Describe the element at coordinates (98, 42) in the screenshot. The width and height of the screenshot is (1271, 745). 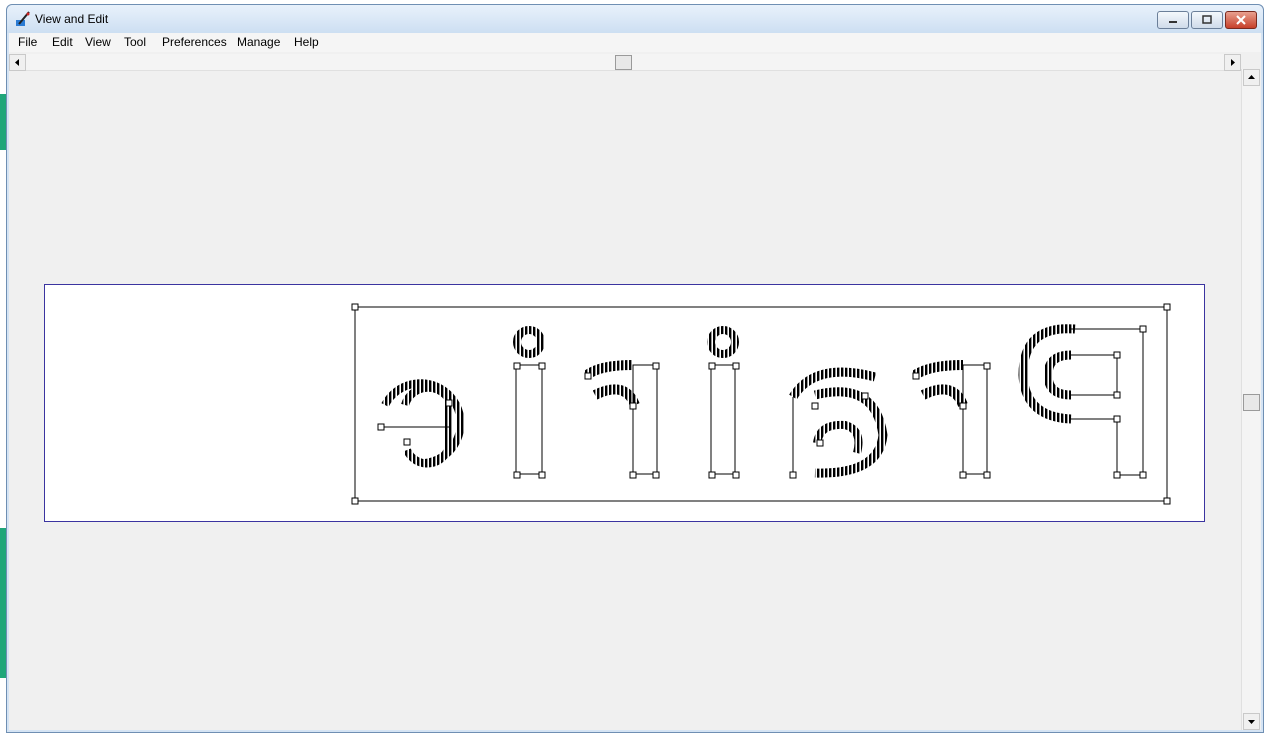
I see `menu-view: View` at that location.